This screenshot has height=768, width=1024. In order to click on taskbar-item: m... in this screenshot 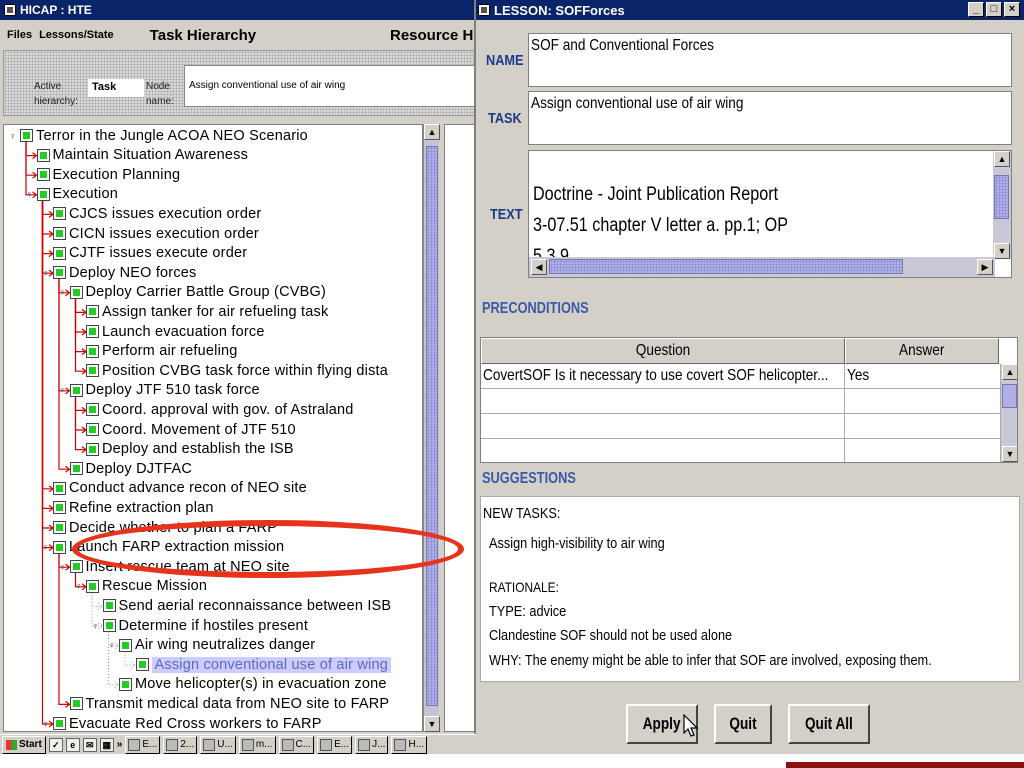, I will do `click(257, 744)`.